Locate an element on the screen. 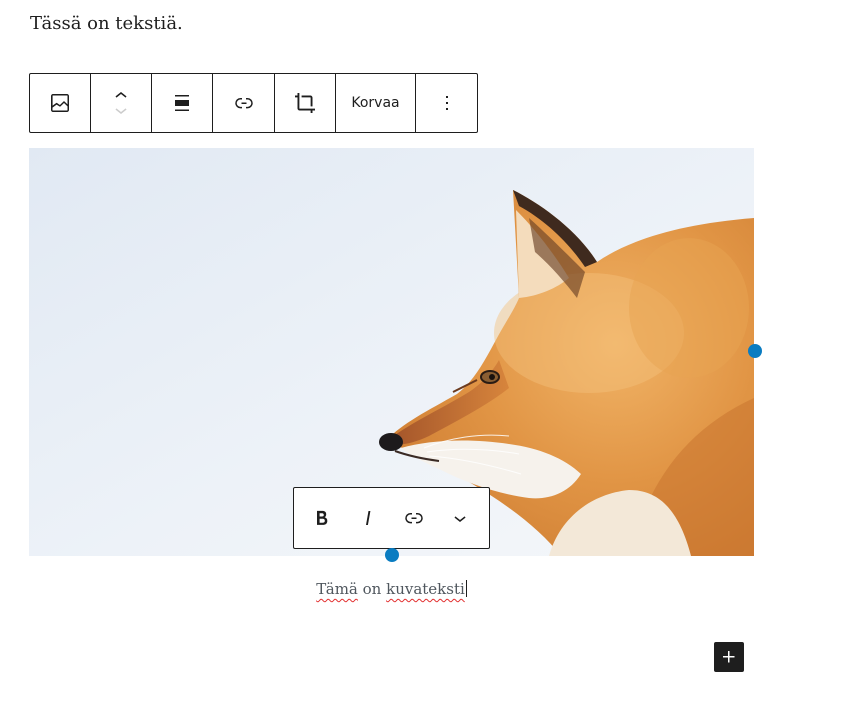 The image size is (844, 712). crop-button is located at coordinates (305, 103).